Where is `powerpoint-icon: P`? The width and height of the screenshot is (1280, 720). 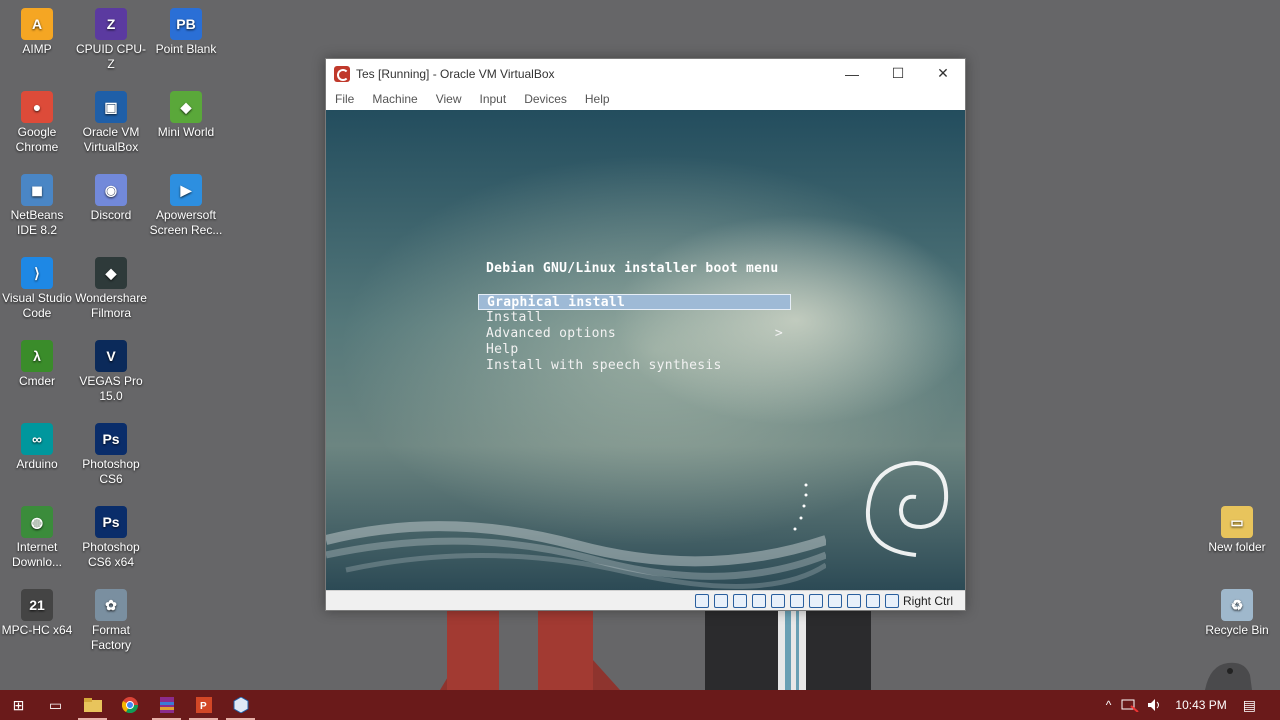
powerpoint-icon: P is located at coordinates (203, 705).